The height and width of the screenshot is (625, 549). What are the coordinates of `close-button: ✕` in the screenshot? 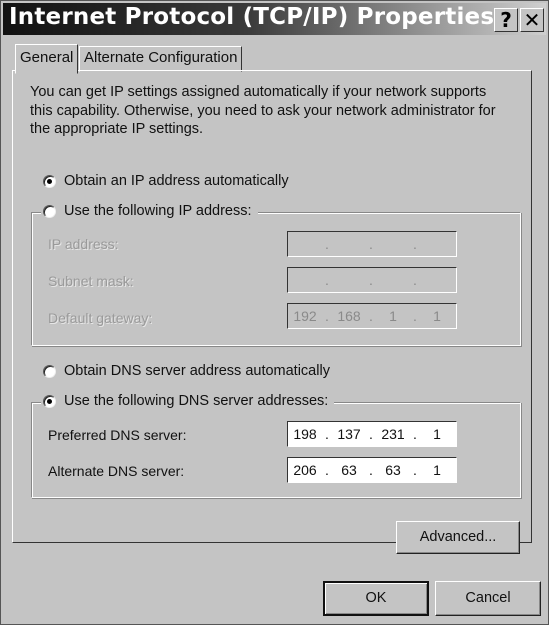 It's located at (532, 20).